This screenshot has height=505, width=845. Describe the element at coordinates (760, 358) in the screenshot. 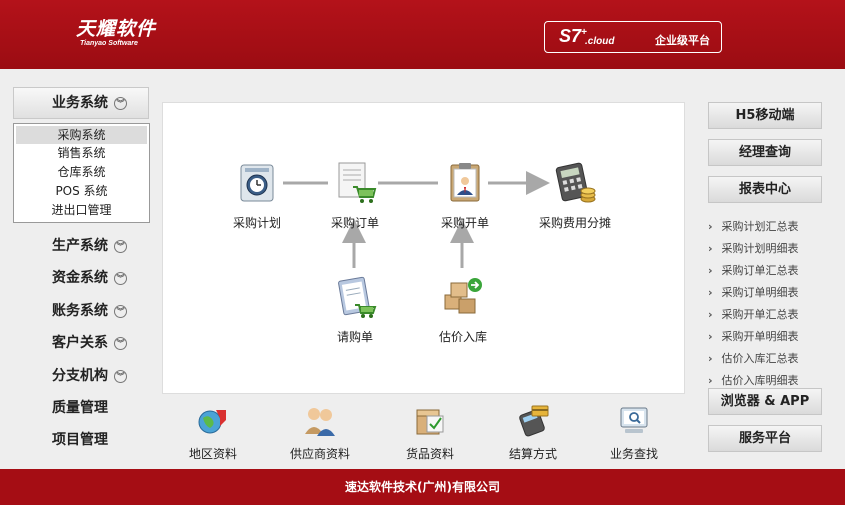

I see `report-link-label: 估价入库汇总表` at that location.